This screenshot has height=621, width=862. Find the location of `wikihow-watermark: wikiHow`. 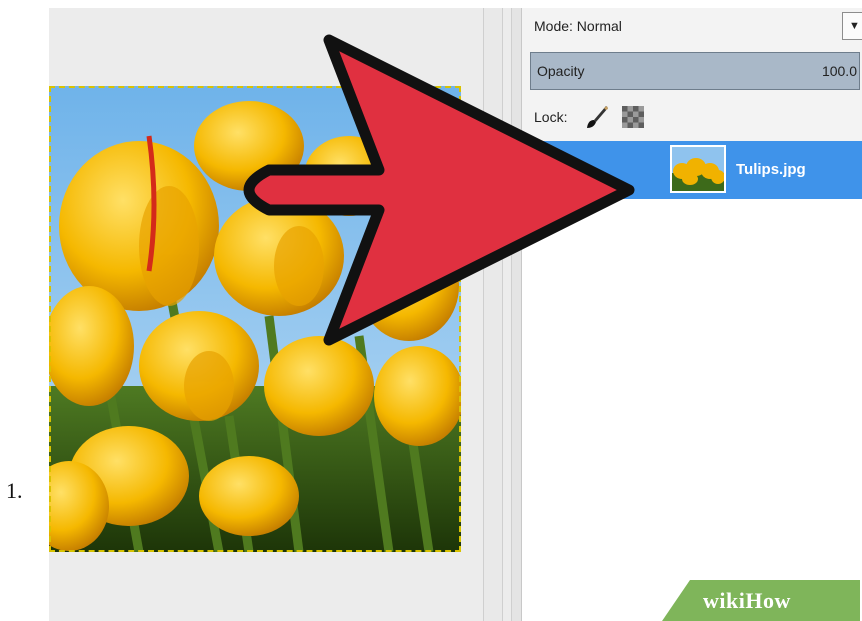

wikihow-watermark: wikiHow is located at coordinates (747, 600).